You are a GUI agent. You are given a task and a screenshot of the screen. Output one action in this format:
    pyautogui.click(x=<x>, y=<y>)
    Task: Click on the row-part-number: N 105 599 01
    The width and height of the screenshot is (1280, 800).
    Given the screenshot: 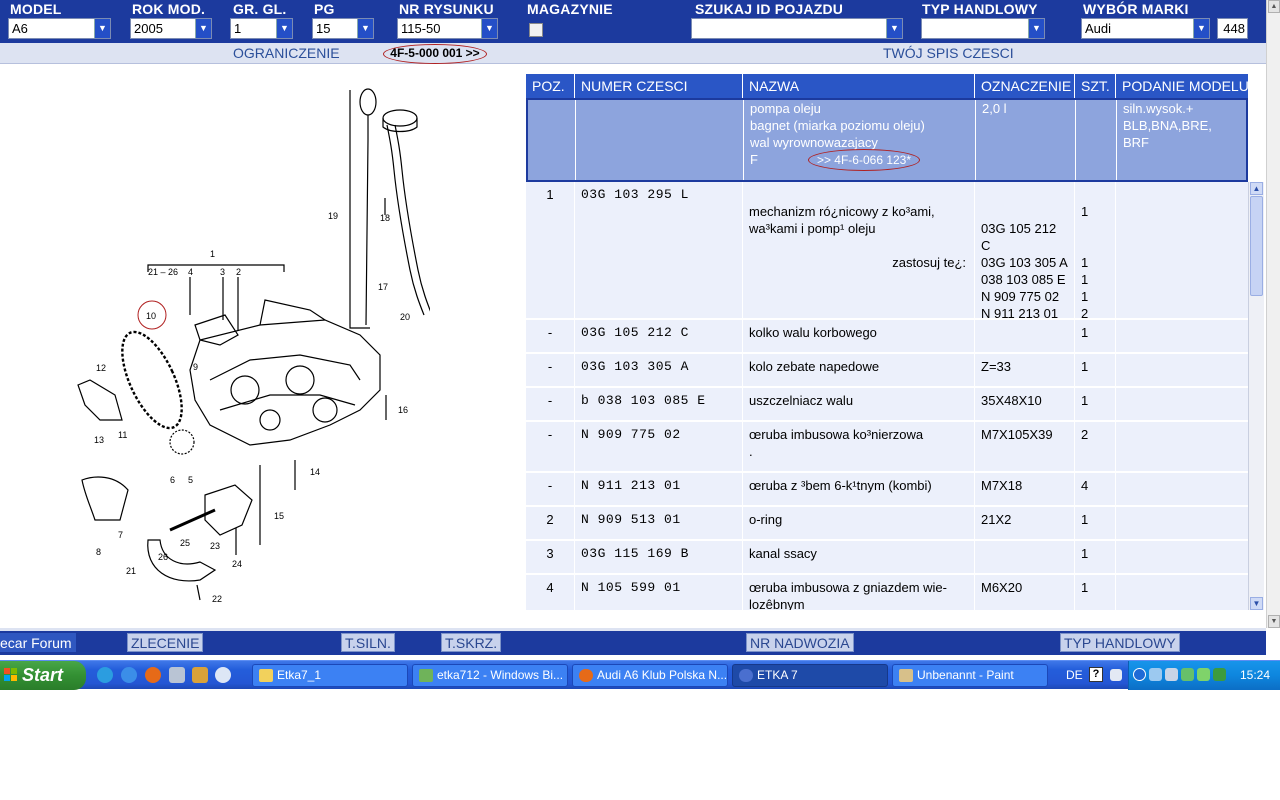 What is the action you would take?
    pyautogui.click(x=659, y=592)
    